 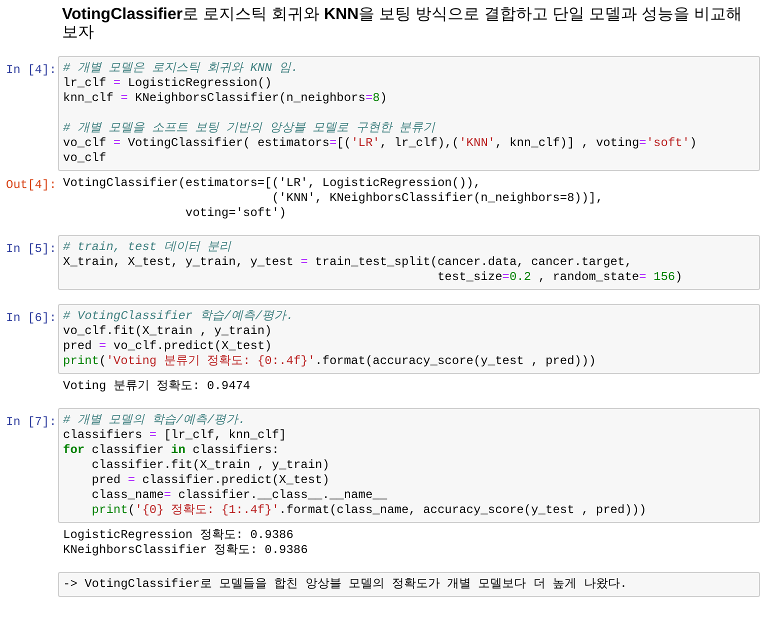 I want to click on code-line: class_name= classifier.__class__.__name__, so click(x=239, y=495).